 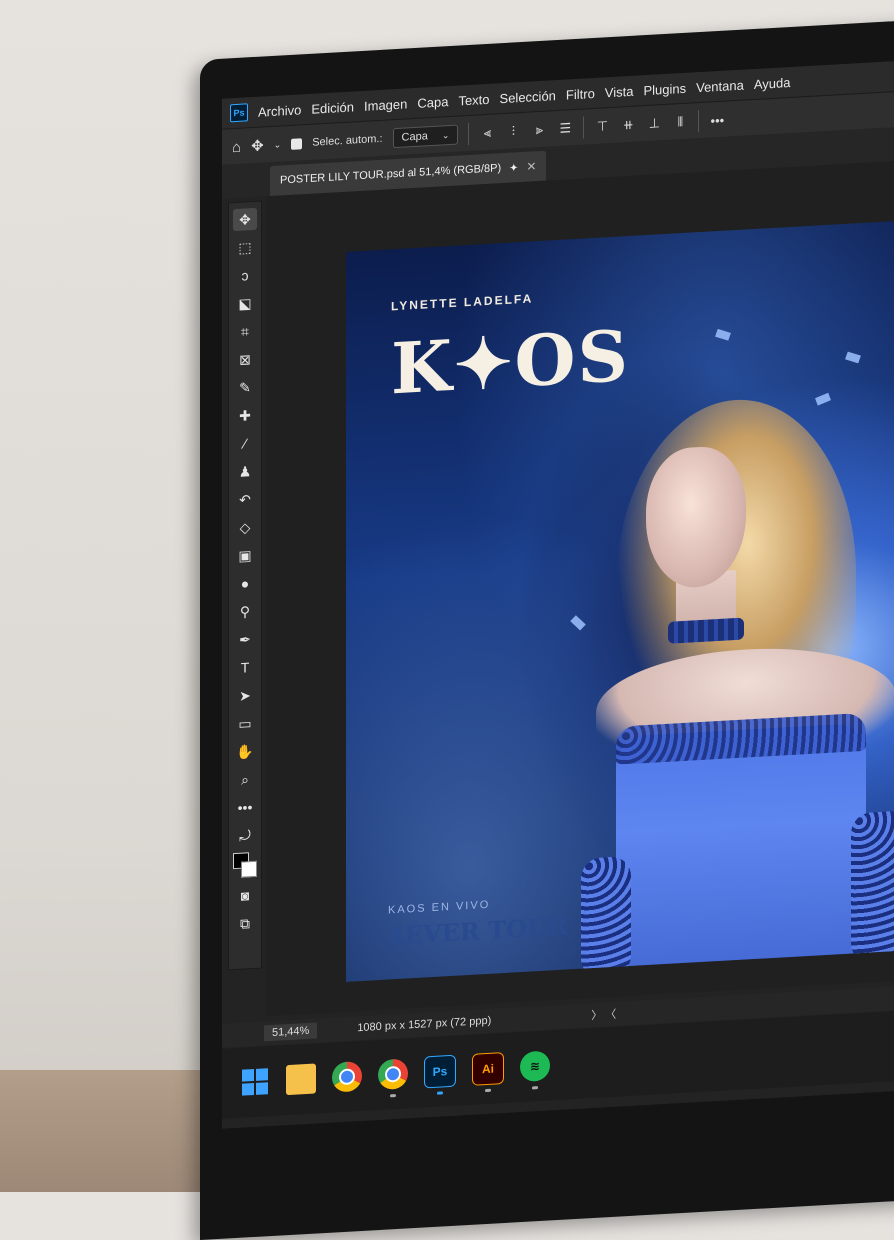 I want to click on poster-artist-name: LYNETTE LADELFA, so click(x=462, y=302).